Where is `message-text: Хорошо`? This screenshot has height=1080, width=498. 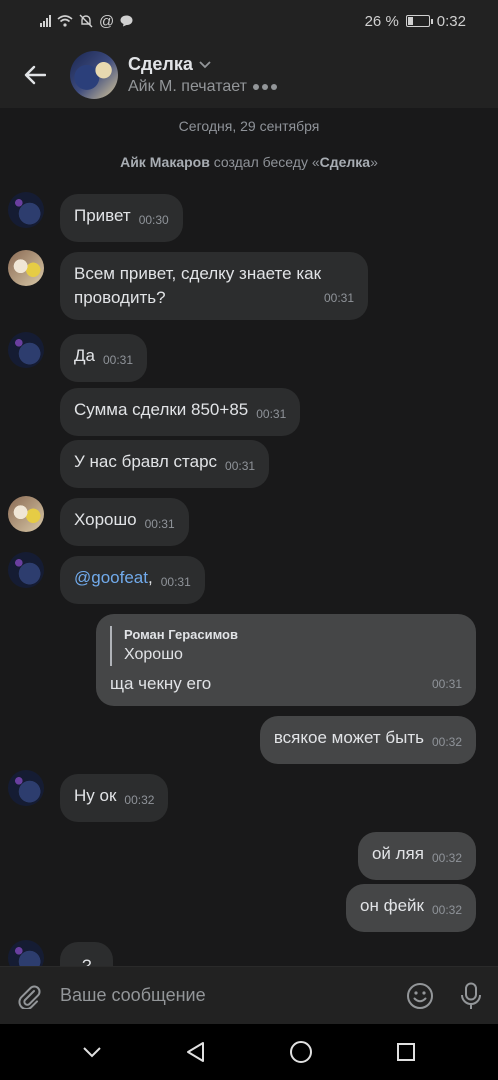
message-text: Хорошо is located at coordinates (105, 519).